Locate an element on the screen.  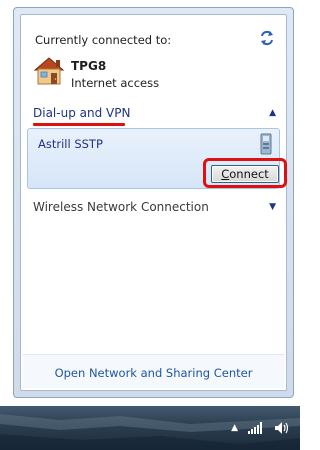
annotation-connect-highlight: Connect is located at coordinates (245, 173).